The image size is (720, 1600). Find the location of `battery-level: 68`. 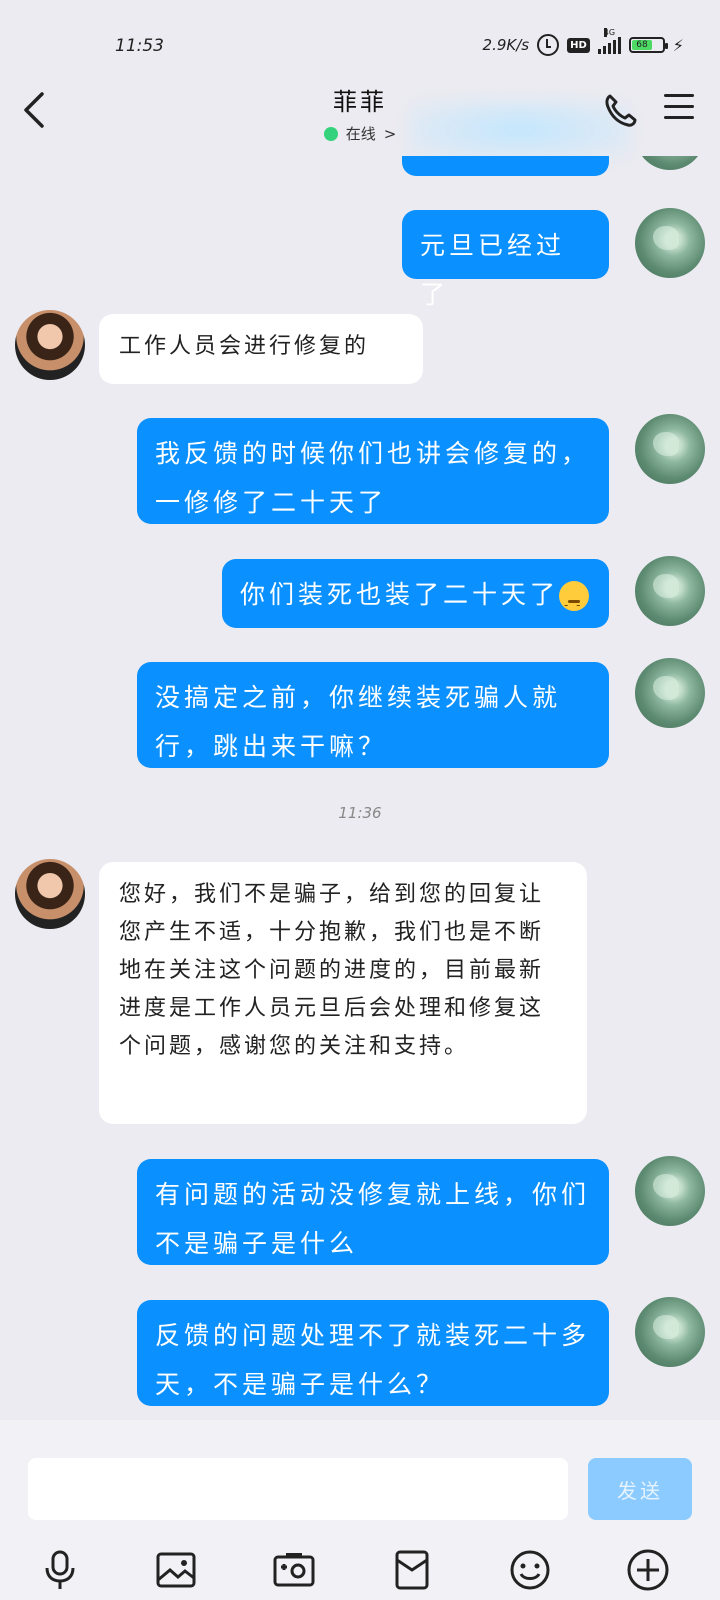

battery-level: 68 is located at coordinates (642, 45).